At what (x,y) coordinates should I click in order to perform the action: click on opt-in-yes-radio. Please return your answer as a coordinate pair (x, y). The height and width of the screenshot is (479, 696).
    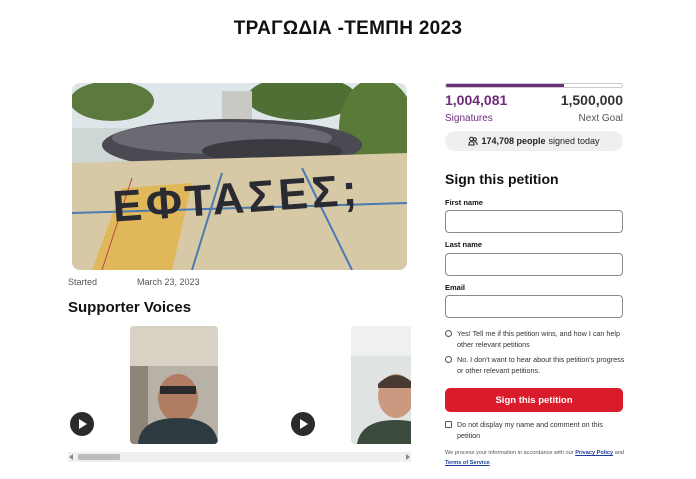
    Looking at the image, I should click on (448, 333).